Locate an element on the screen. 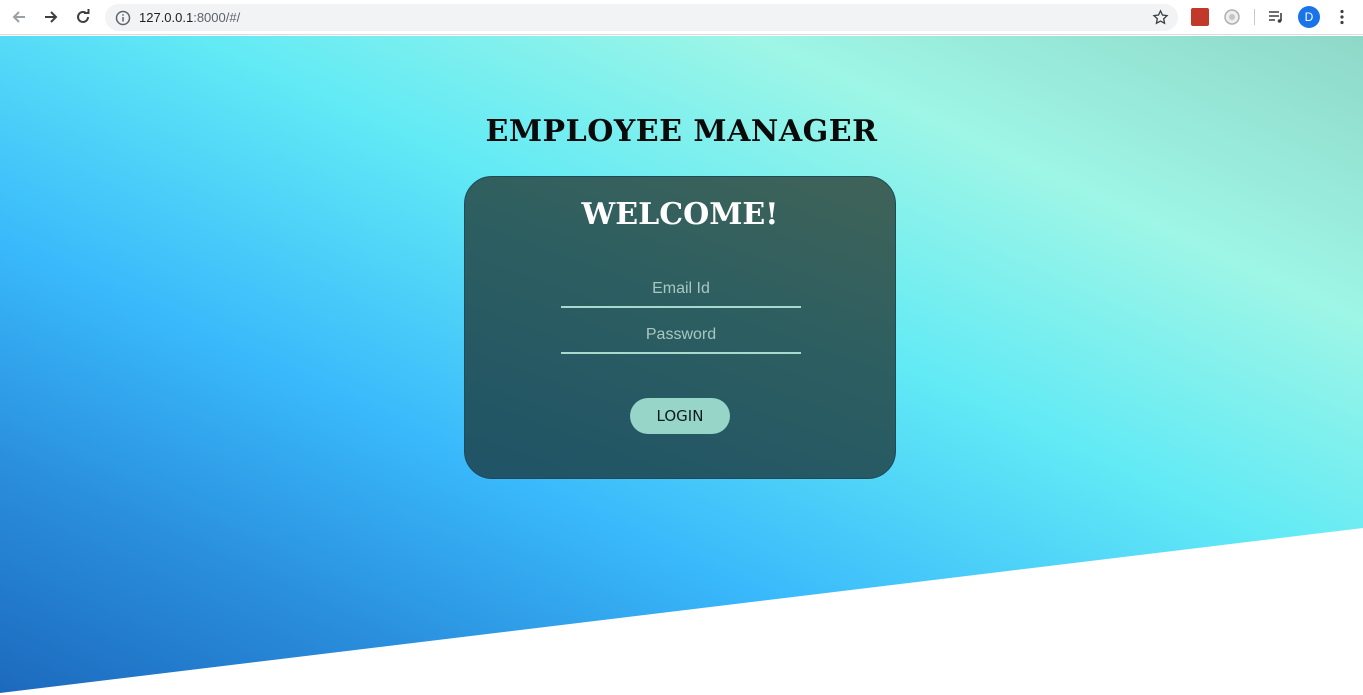 The height and width of the screenshot is (695, 1363). url-path: :8000/#/ is located at coordinates (217, 17).